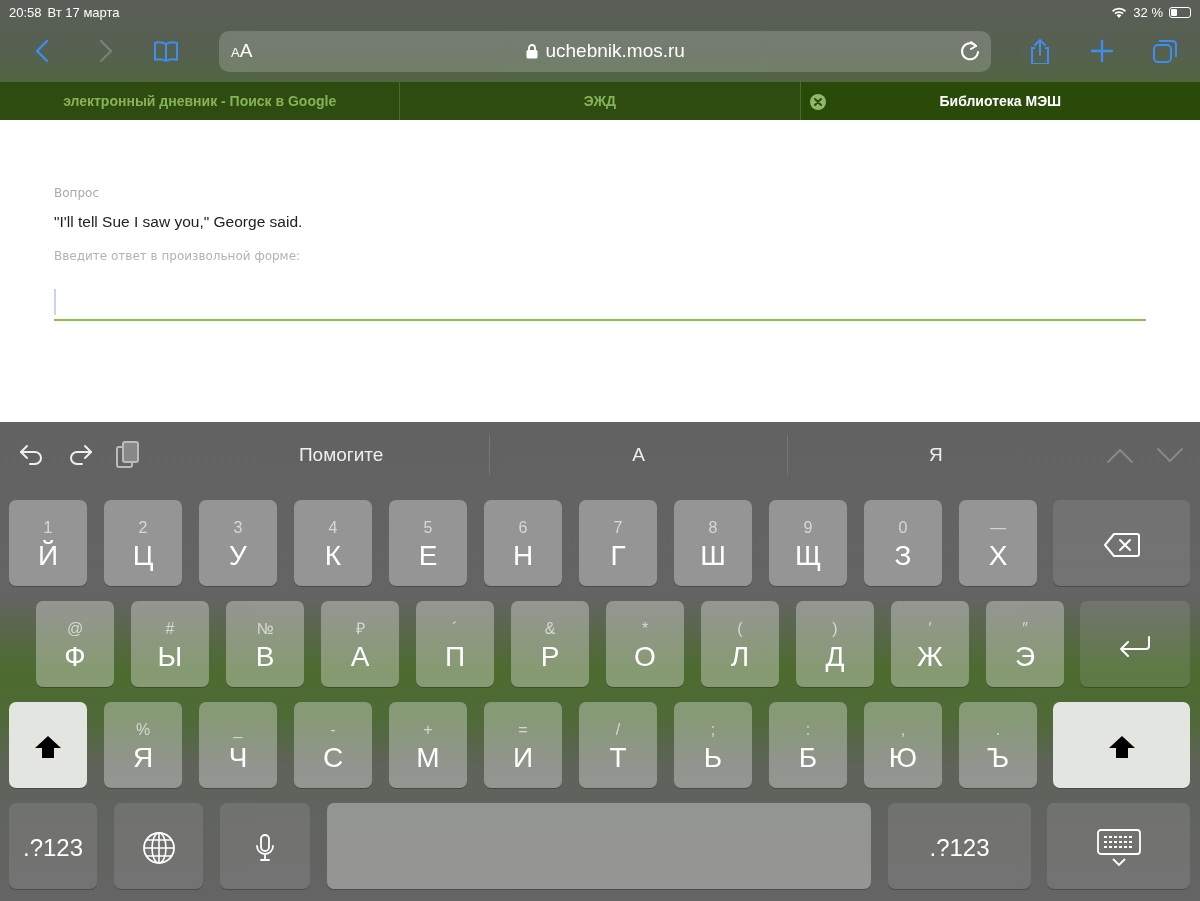 This screenshot has width=1200, height=901. Describe the element at coordinates (998, 543) in the screenshot. I see `letter-key: — Х` at that location.